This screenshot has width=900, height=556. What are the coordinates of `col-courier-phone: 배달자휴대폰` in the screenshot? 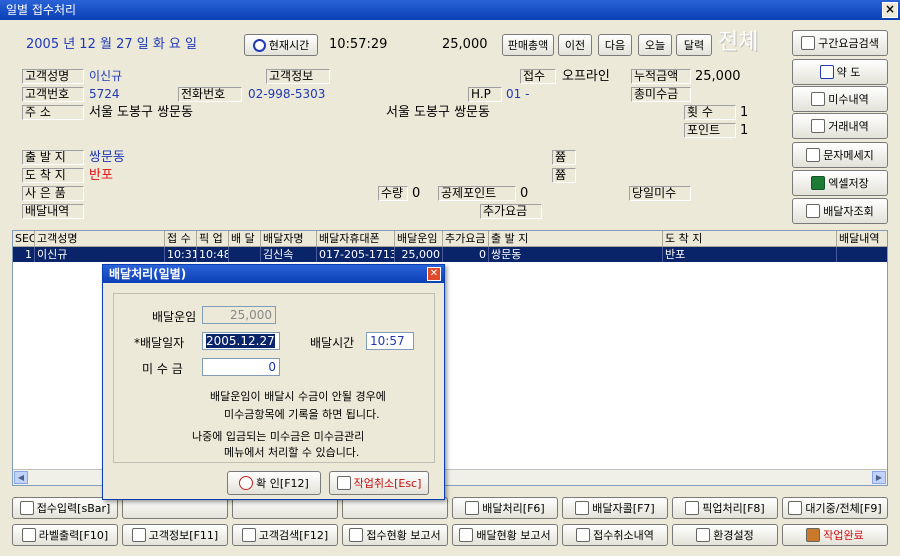 It's located at (356, 238).